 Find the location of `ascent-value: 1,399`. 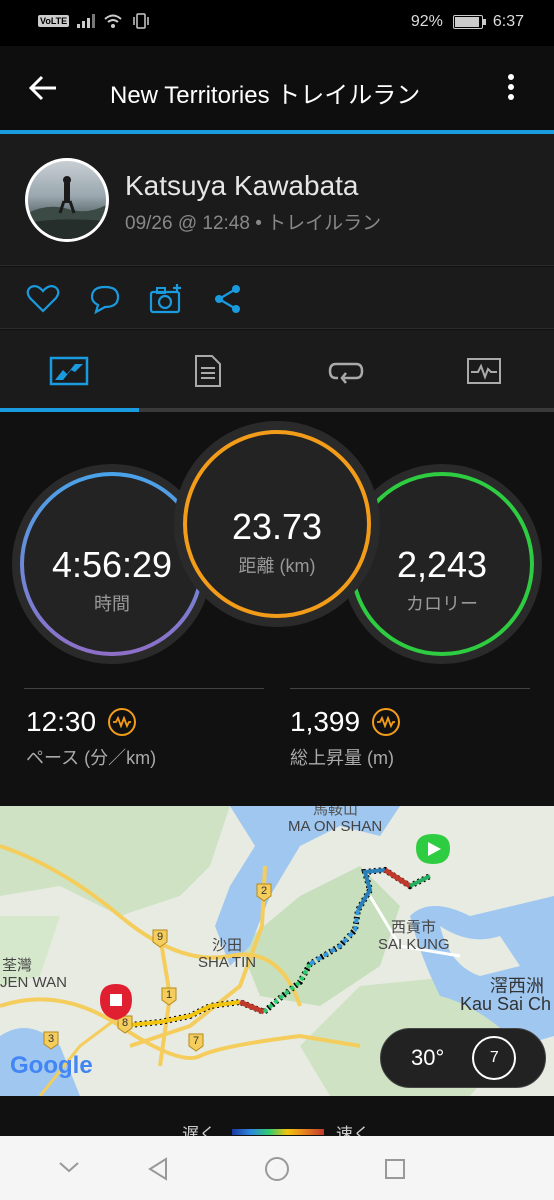

ascent-value: 1,399 is located at coordinates (325, 721).